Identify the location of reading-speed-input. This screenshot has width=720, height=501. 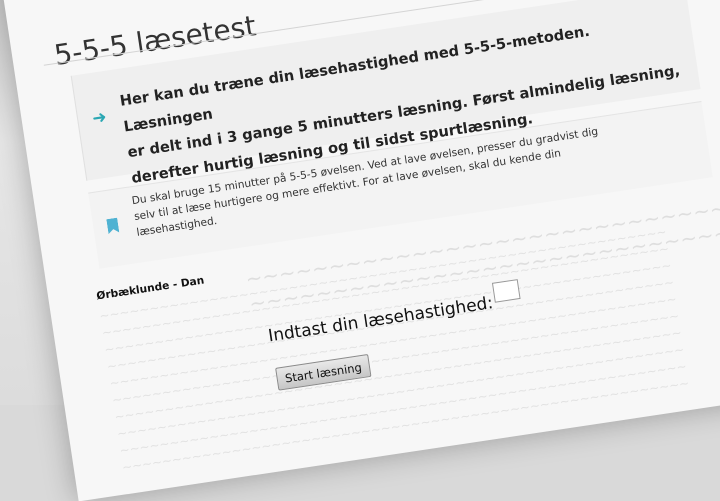
(506, 291).